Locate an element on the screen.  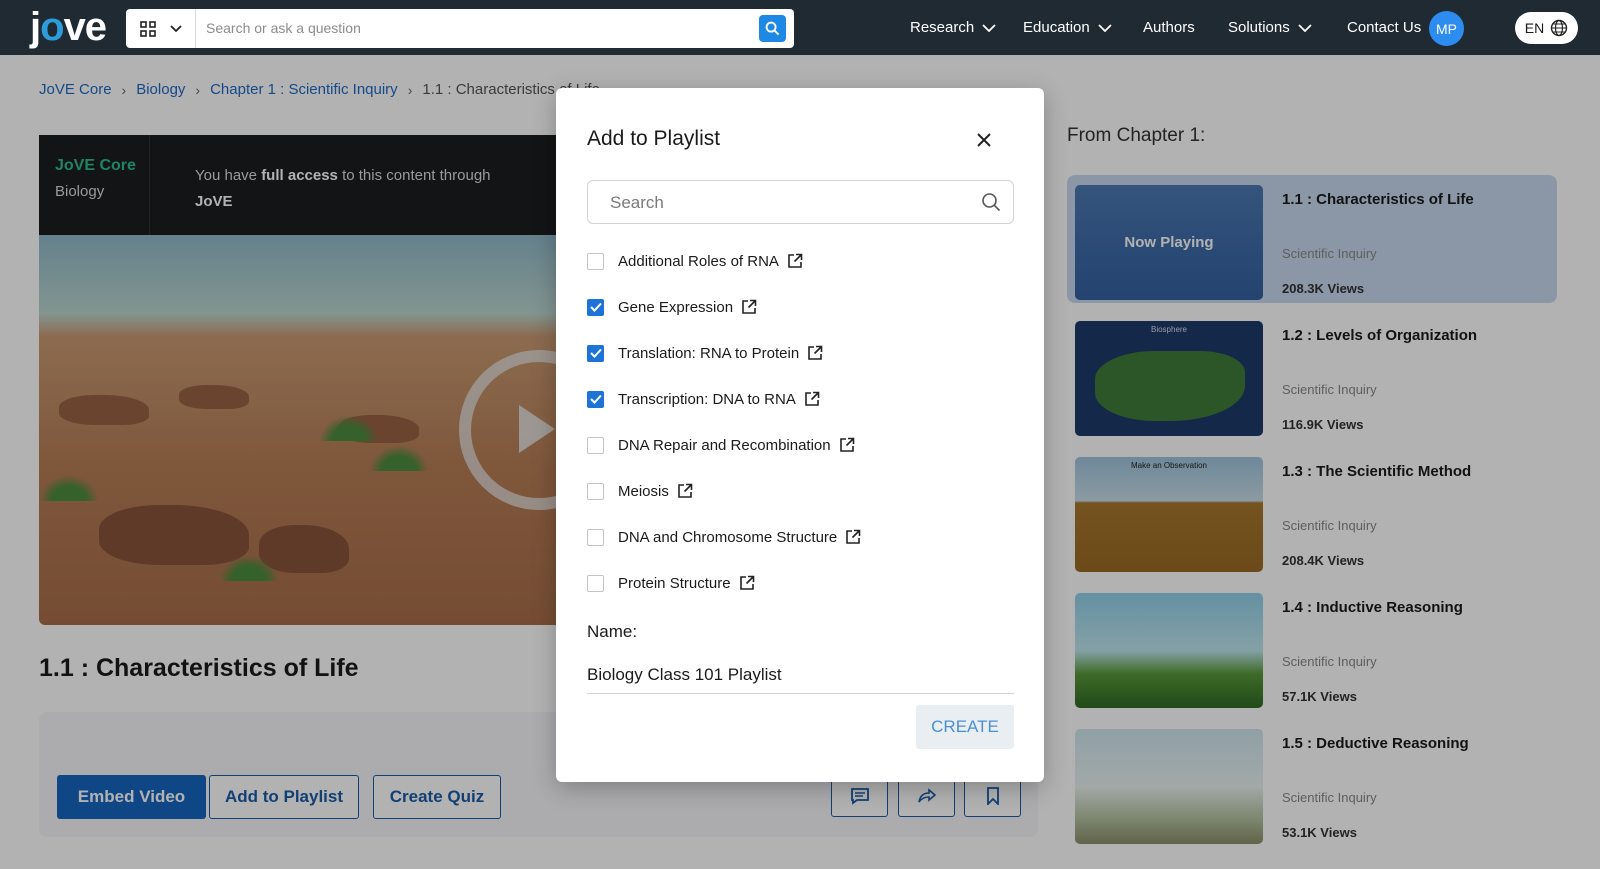
globe-icon is located at coordinates (1559, 28).